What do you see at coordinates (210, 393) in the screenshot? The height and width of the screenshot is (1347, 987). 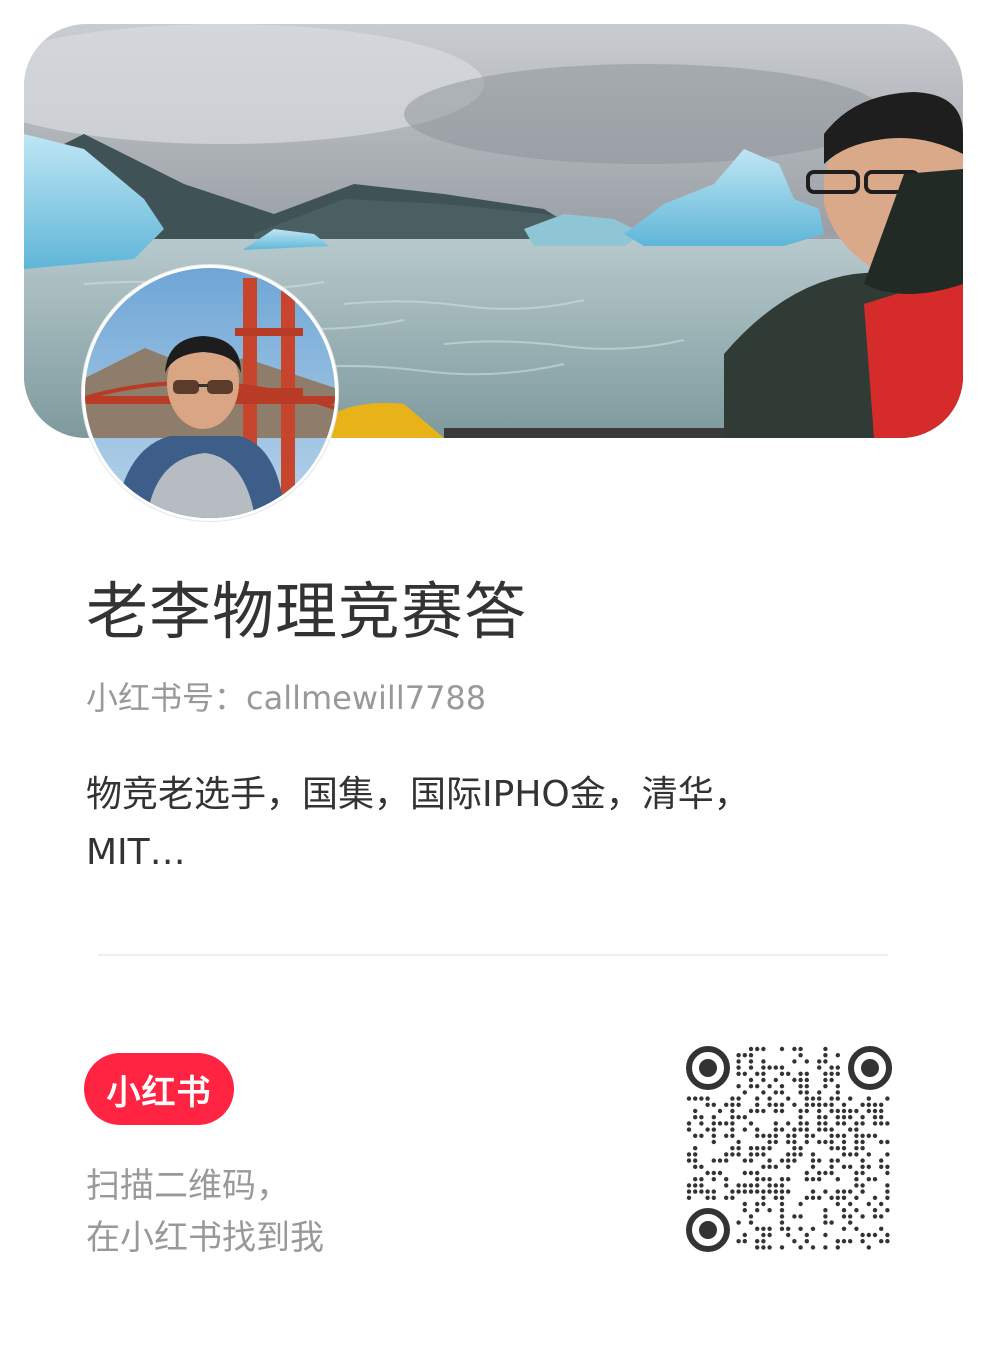 I see `avatar` at bounding box center [210, 393].